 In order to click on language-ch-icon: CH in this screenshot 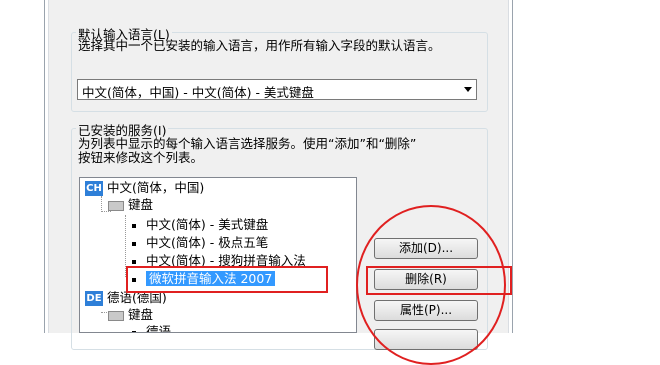, I will do `click(94, 188)`.